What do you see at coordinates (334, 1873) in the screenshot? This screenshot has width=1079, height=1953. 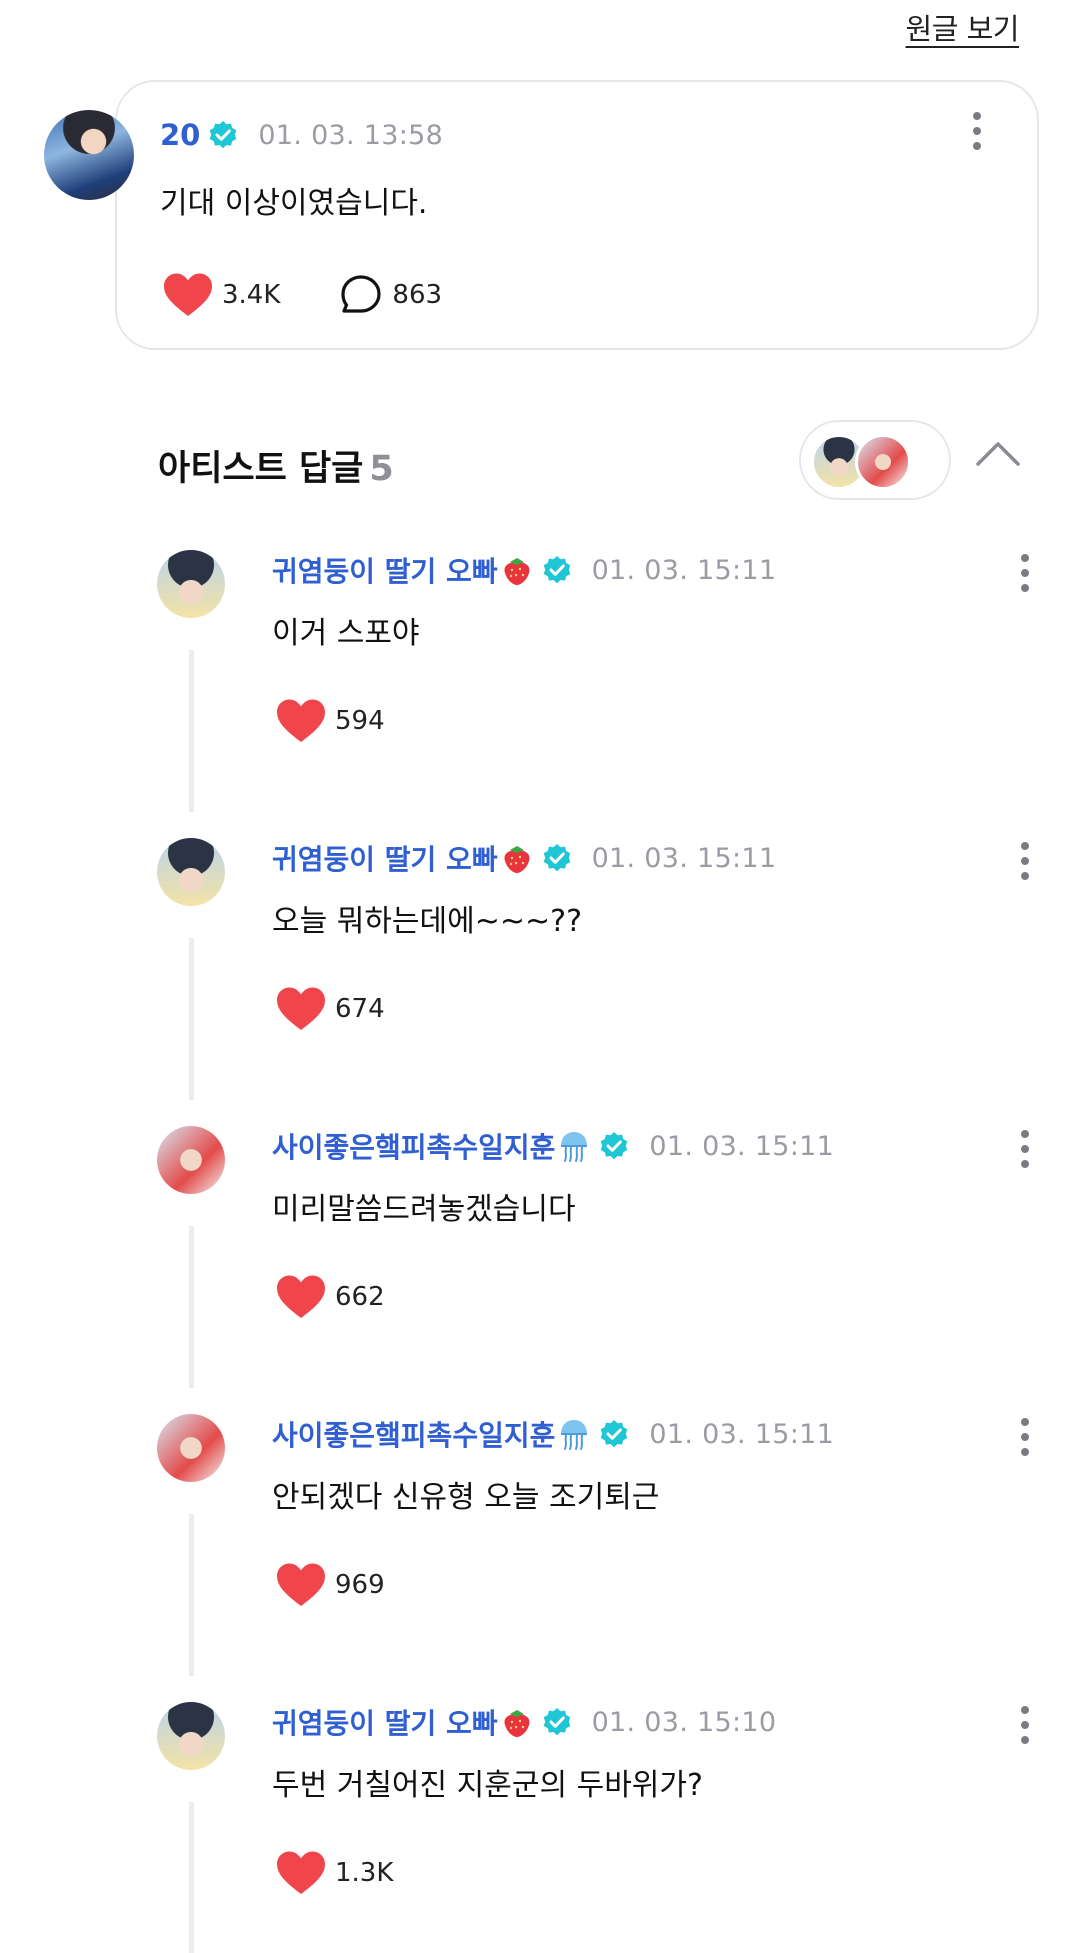 I see `reply-stats: 1.3K` at bounding box center [334, 1873].